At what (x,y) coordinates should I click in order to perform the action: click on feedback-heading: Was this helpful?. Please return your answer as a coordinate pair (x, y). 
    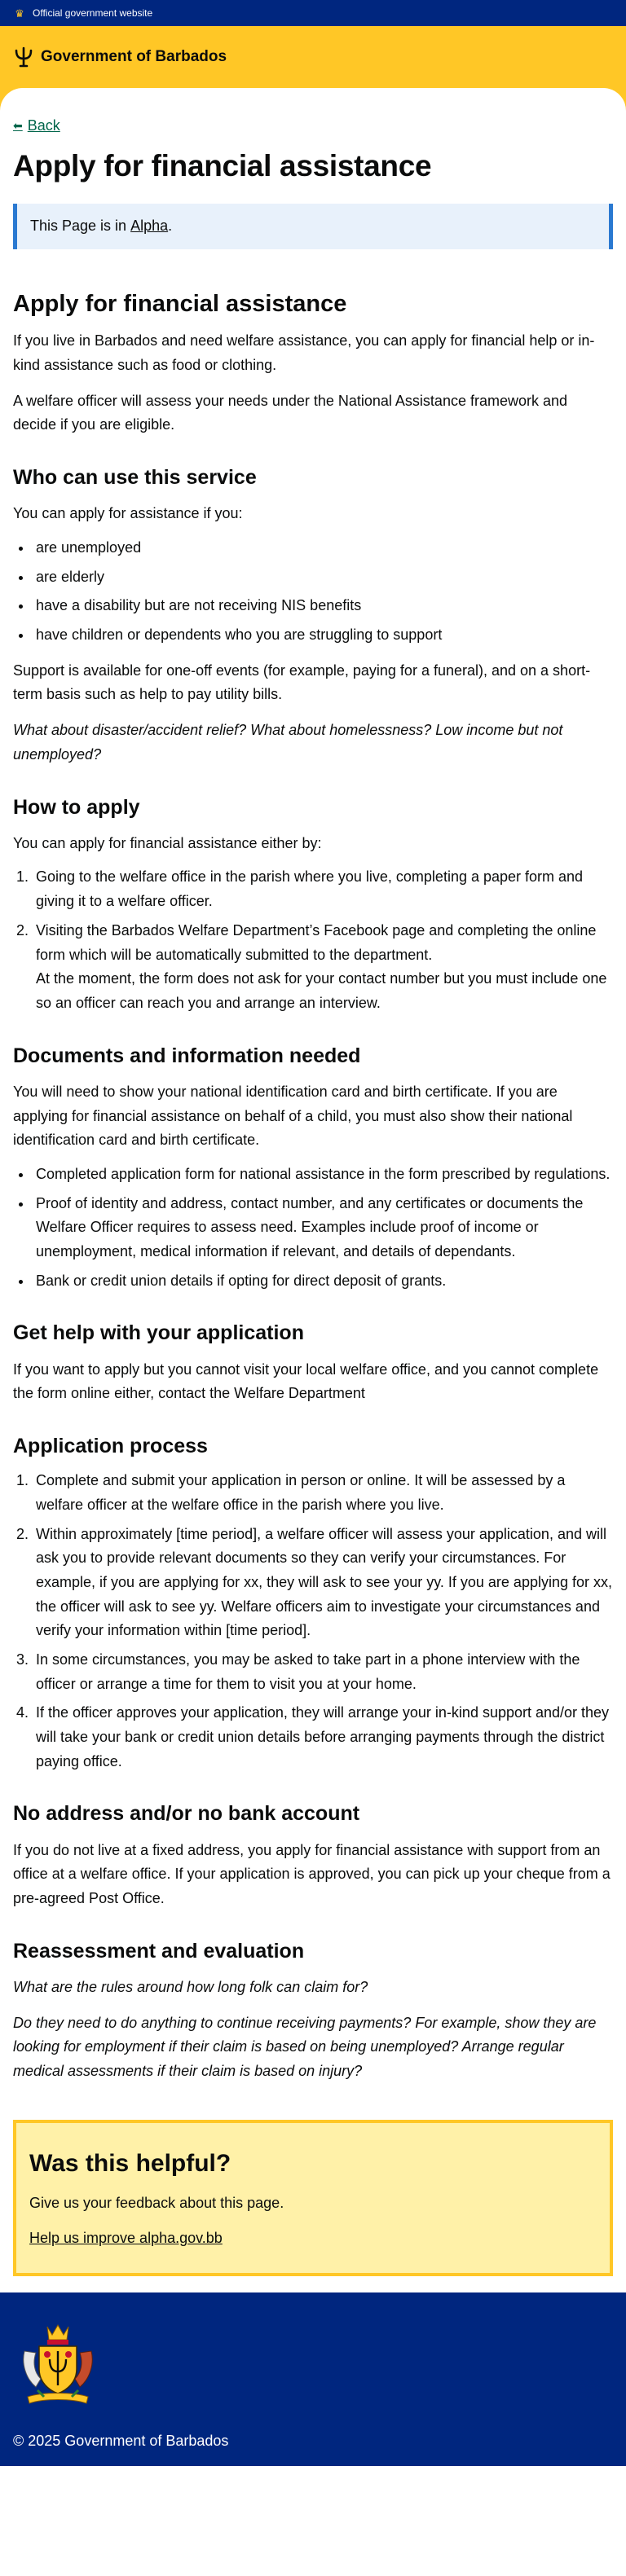
    Looking at the image, I should click on (130, 2163).